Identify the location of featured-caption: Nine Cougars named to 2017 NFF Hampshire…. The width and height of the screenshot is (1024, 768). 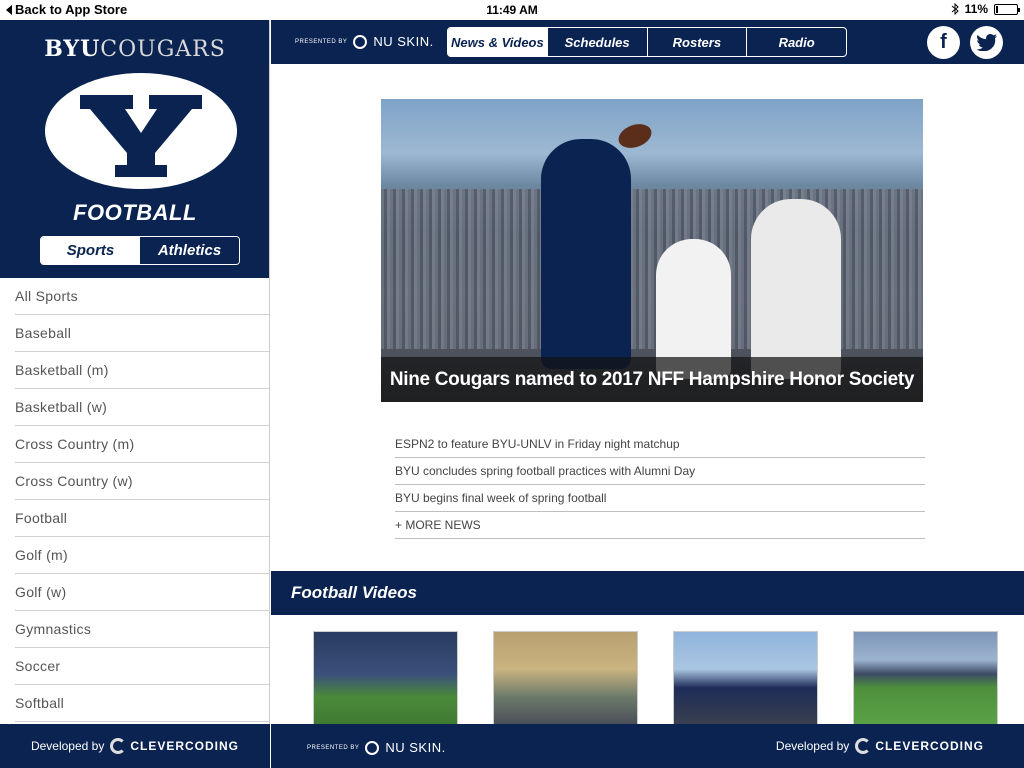
(652, 379).